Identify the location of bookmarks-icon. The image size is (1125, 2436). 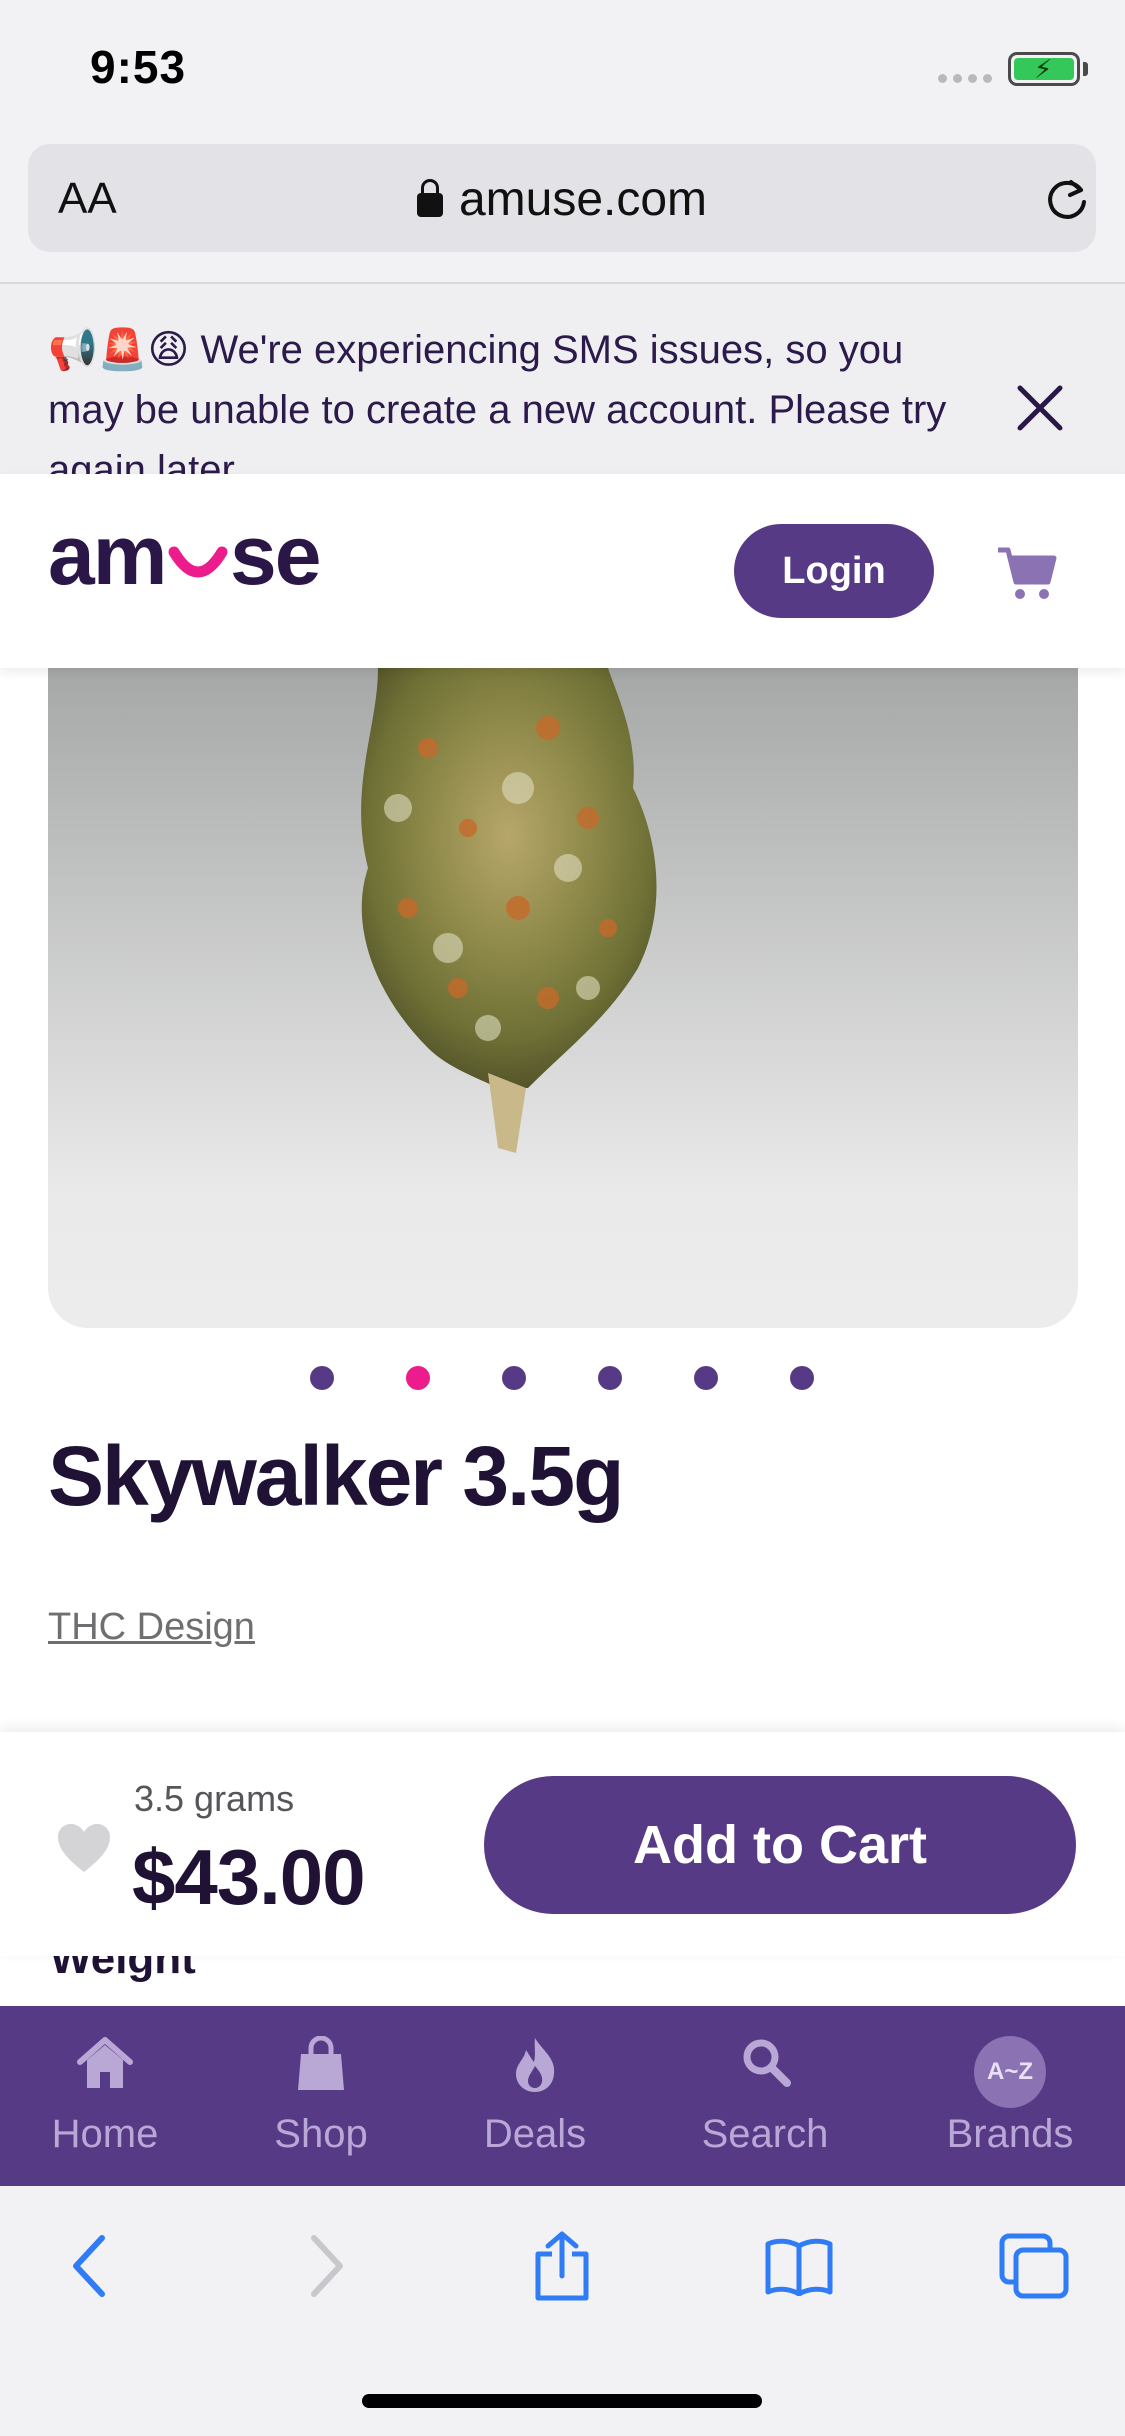
(799, 2266).